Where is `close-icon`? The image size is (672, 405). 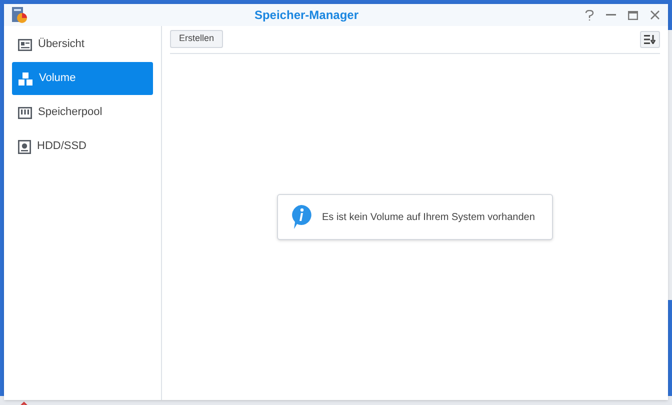 close-icon is located at coordinates (655, 15).